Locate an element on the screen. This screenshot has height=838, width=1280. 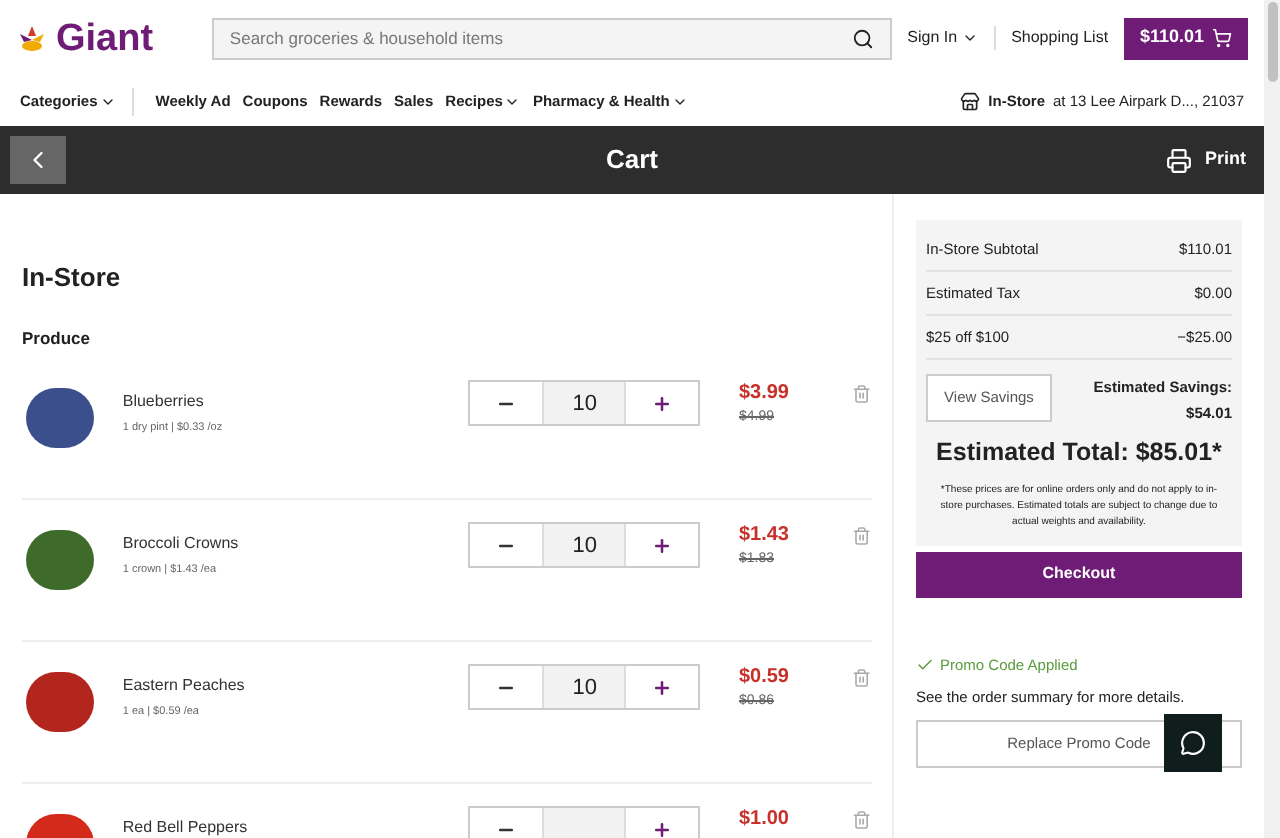
estimated-total: Estimated Total: $85.01* is located at coordinates (1079, 453).